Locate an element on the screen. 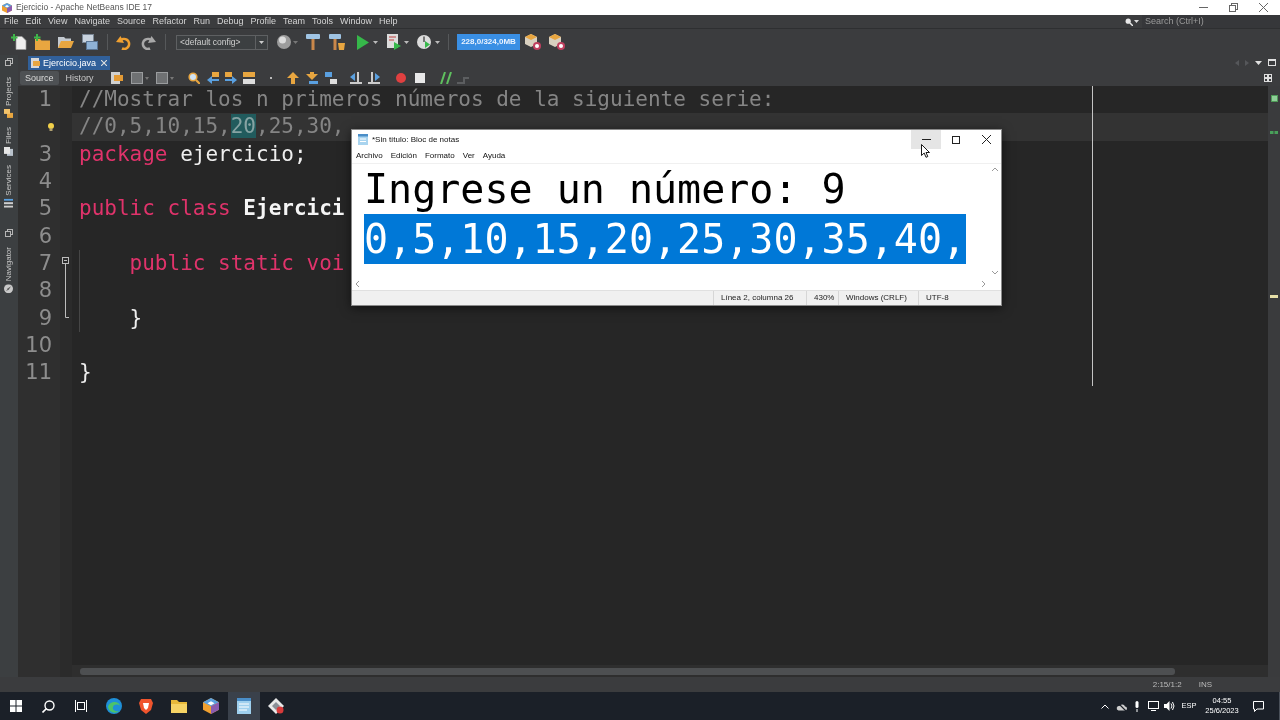 This screenshot has height=720, width=1280. left-arrow-icon is located at coordinates (212, 78).